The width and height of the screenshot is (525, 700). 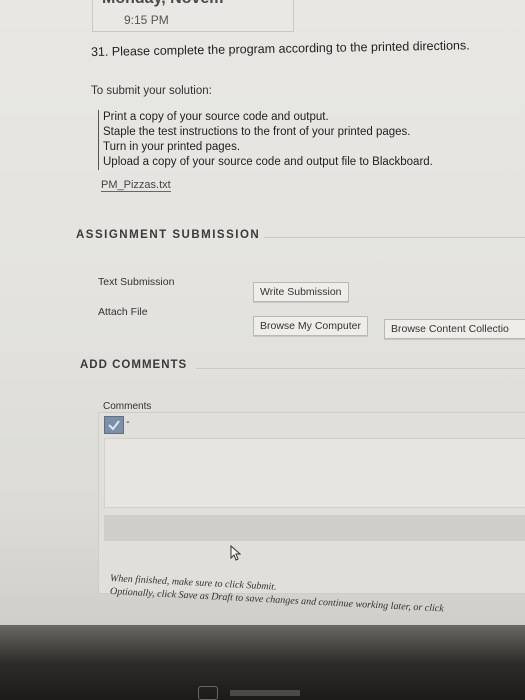 What do you see at coordinates (146, 20) in the screenshot?
I see `time-label: 9:15 PM` at bounding box center [146, 20].